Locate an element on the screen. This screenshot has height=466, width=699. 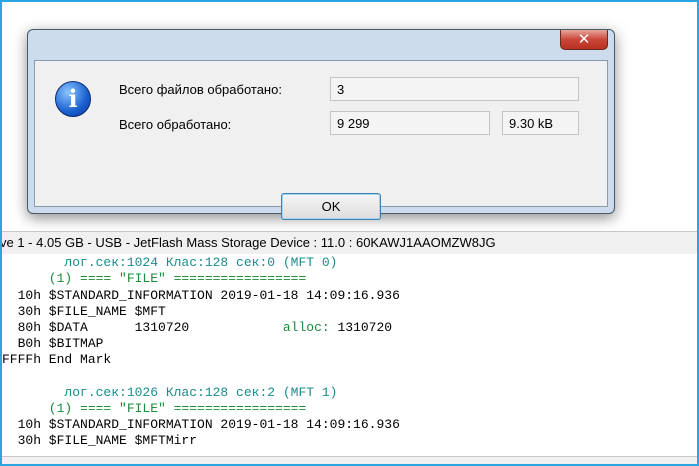
listing-line-sector: лог.сек:1024 Клас:128 сек:0 (MFT 0) is located at coordinates (170, 262).